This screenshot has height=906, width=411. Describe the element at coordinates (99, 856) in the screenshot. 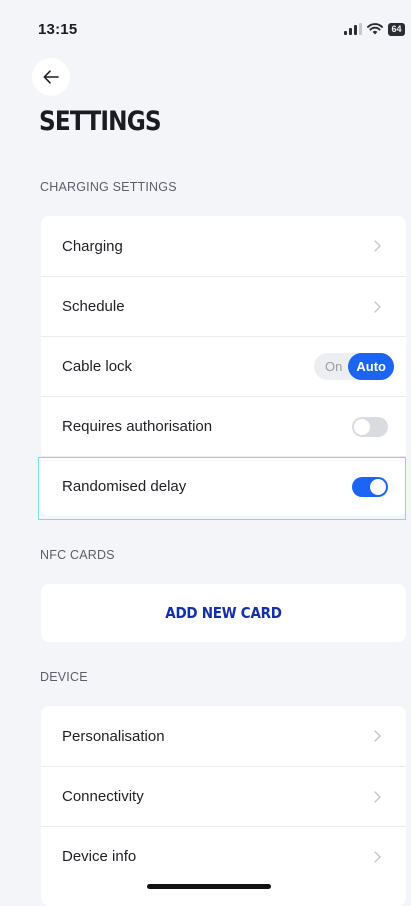

I see `device-info-label: Device info` at that location.